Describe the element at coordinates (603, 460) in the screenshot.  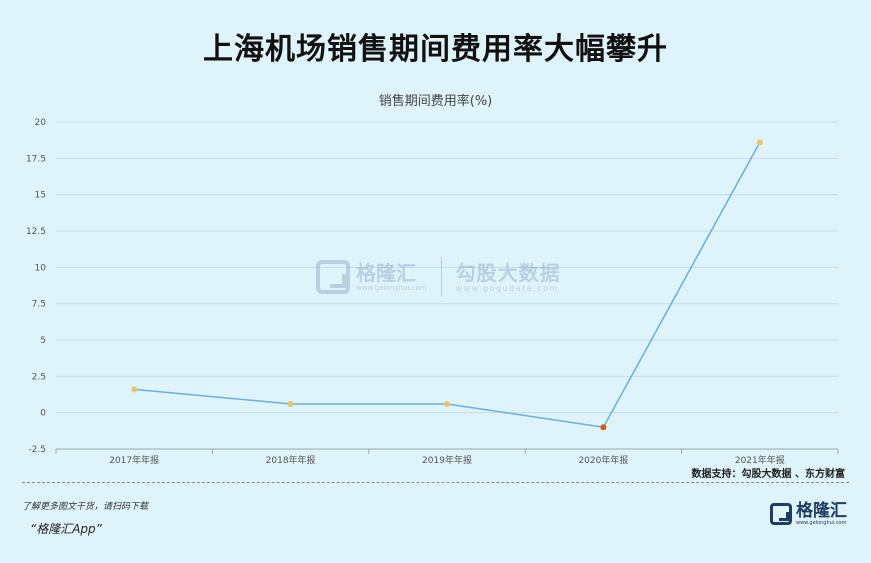
I see `x-tick-label: 2020年年报` at that location.